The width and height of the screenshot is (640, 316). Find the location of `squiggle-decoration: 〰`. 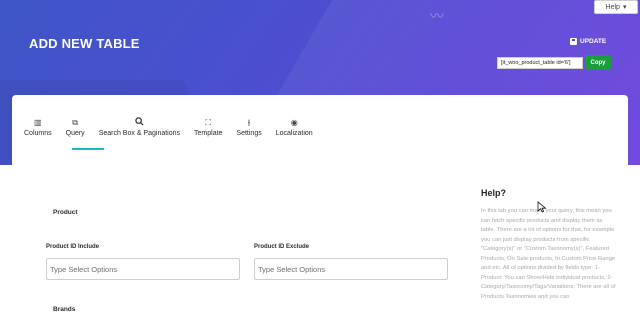

squiggle-decoration: 〰 is located at coordinates (437, 16).